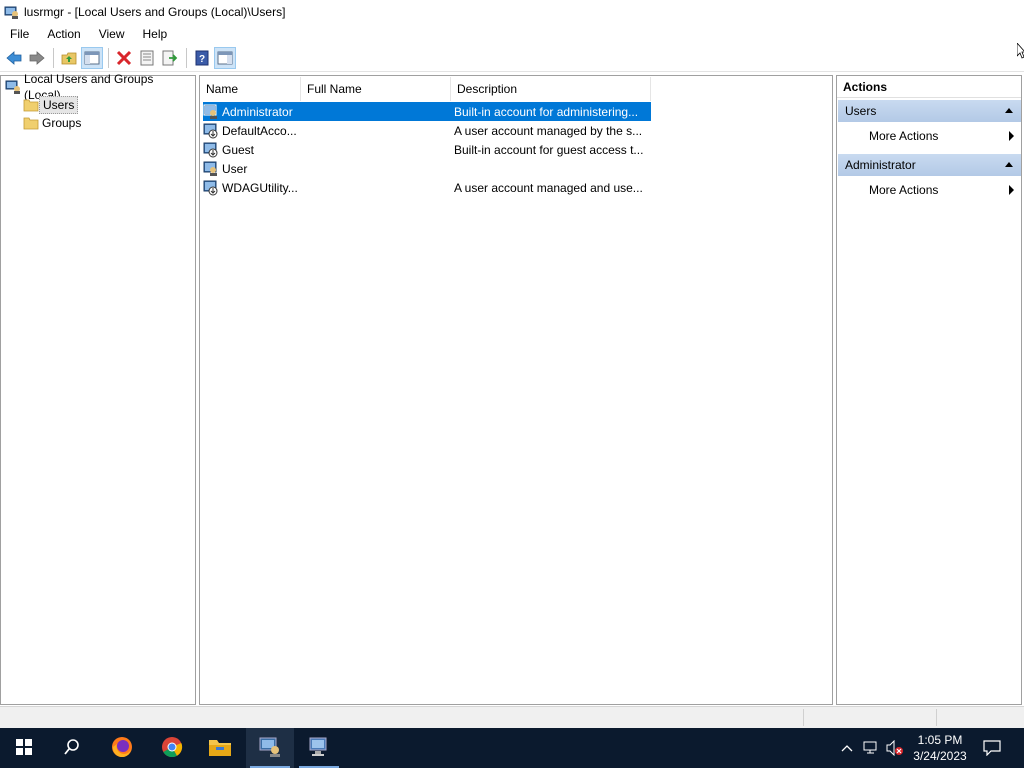 The image size is (1024, 768). Describe the element at coordinates (940, 740) in the screenshot. I see `clock-time: 1:05 PM` at that location.